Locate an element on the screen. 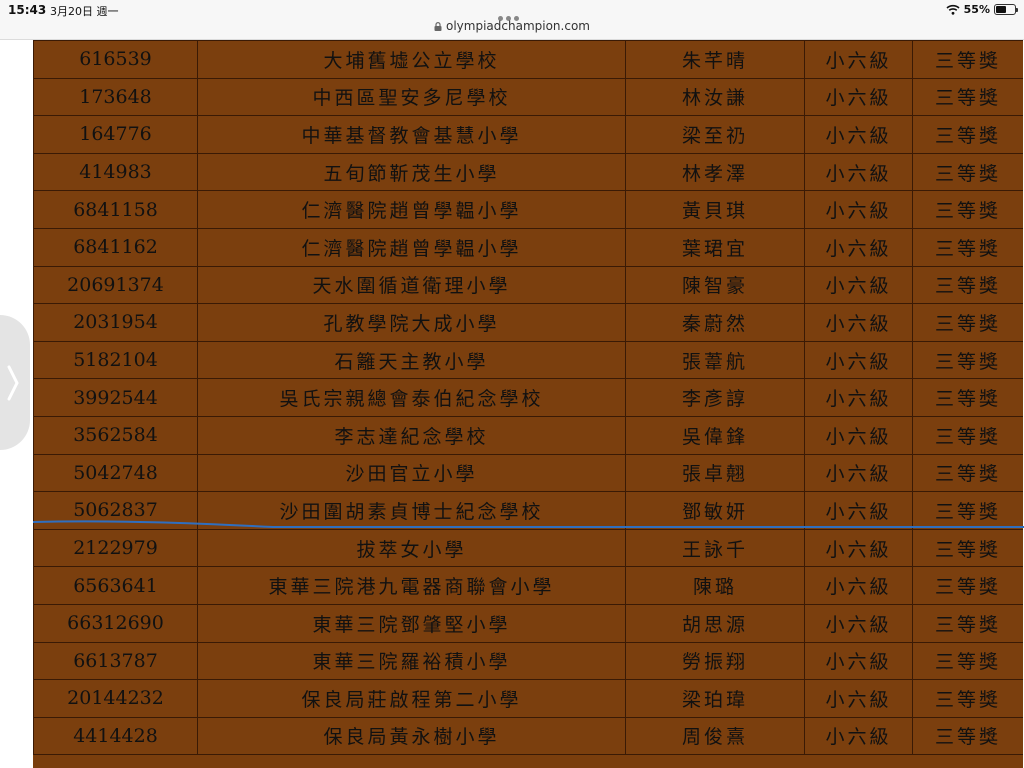 The width and height of the screenshot is (1024, 768). school-cell: 大埔舊墟公立學校 is located at coordinates (411, 59).